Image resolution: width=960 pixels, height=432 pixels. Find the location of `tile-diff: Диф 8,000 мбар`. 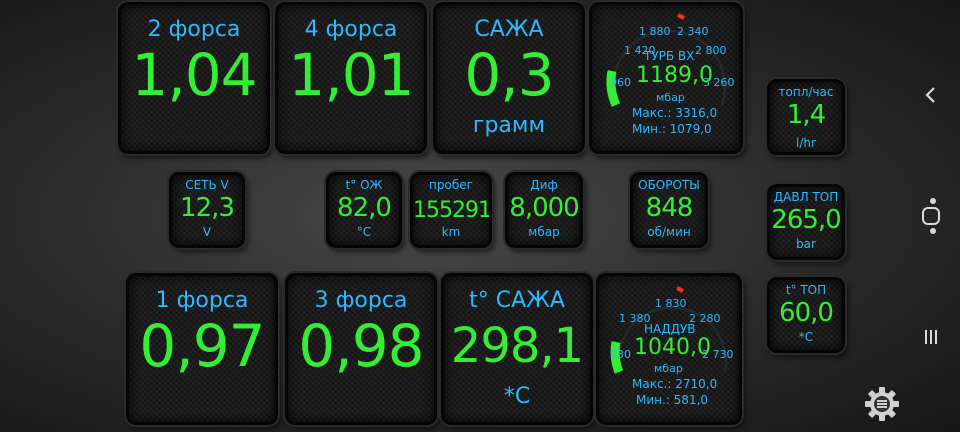

tile-diff: Диф 8,000 мбар is located at coordinates (544, 210).